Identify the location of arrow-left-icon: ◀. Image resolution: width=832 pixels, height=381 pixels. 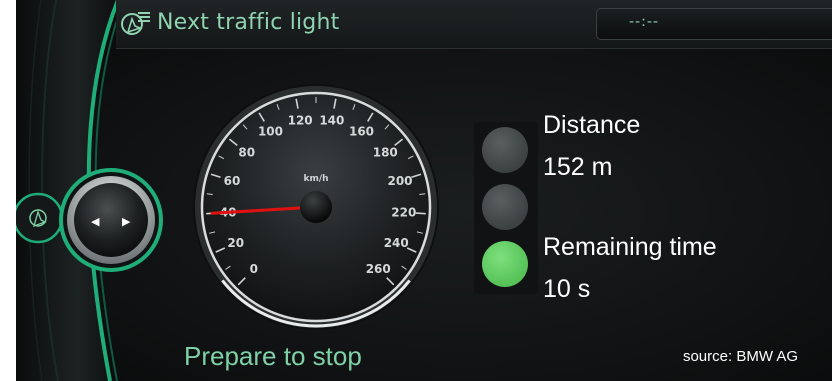
(95, 221).